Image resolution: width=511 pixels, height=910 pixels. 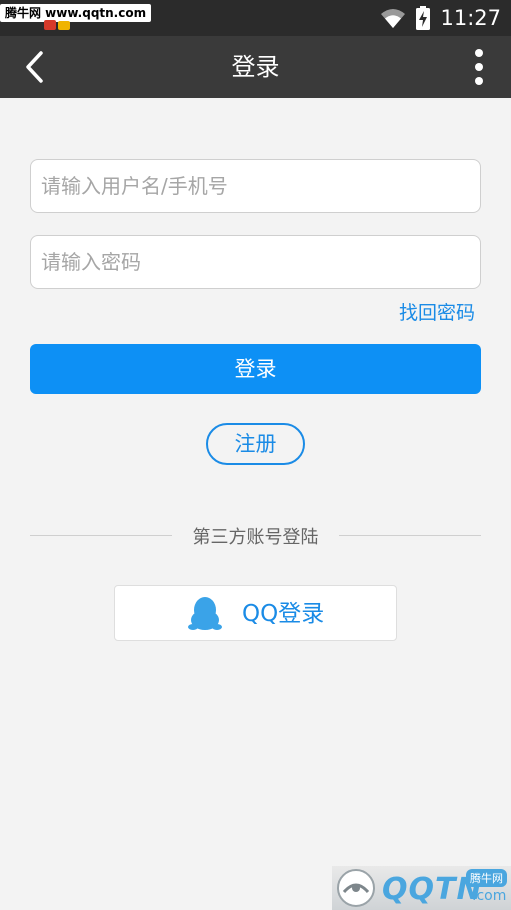 What do you see at coordinates (486, 878) in the screenshot?
I see `watermark-tag: 腾牛网` at bounding box center [486, 878].